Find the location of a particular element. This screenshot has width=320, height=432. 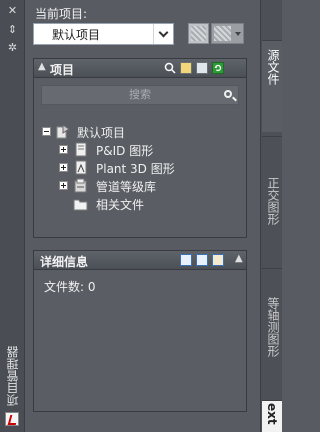

tree-root-label: 默认项目 is located at coordinates (101, 133).